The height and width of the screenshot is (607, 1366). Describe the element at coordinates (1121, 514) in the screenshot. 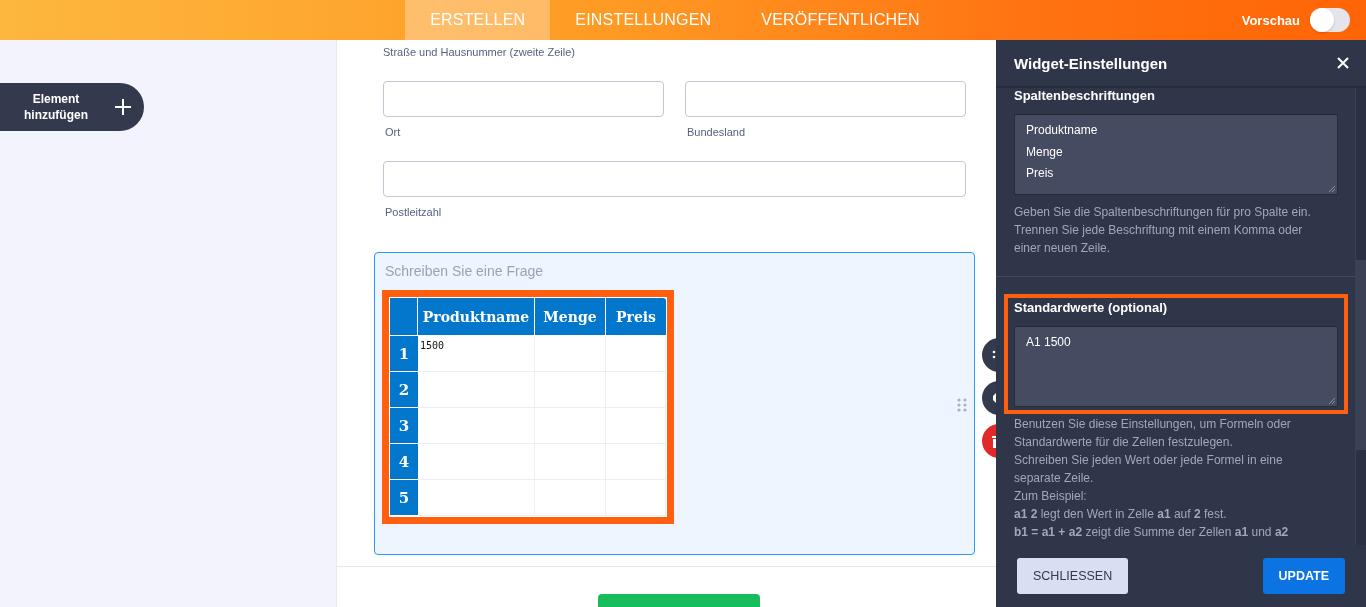

I see `help-text: a1 2 legt den Wert in Zelle a1 auf 2 fest.` at that location.